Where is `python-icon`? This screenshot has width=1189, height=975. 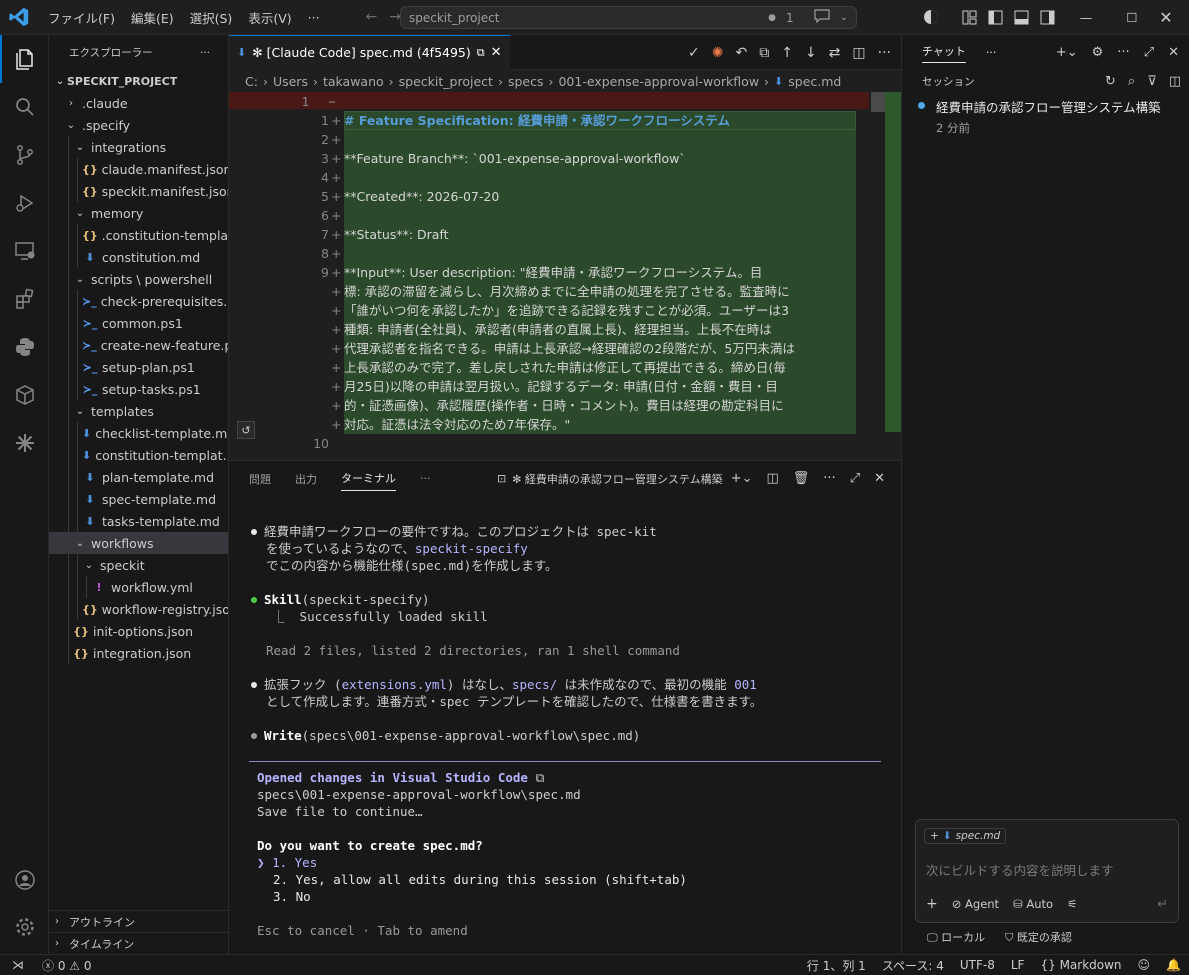
python-icon is located at coordinates (24, 347).